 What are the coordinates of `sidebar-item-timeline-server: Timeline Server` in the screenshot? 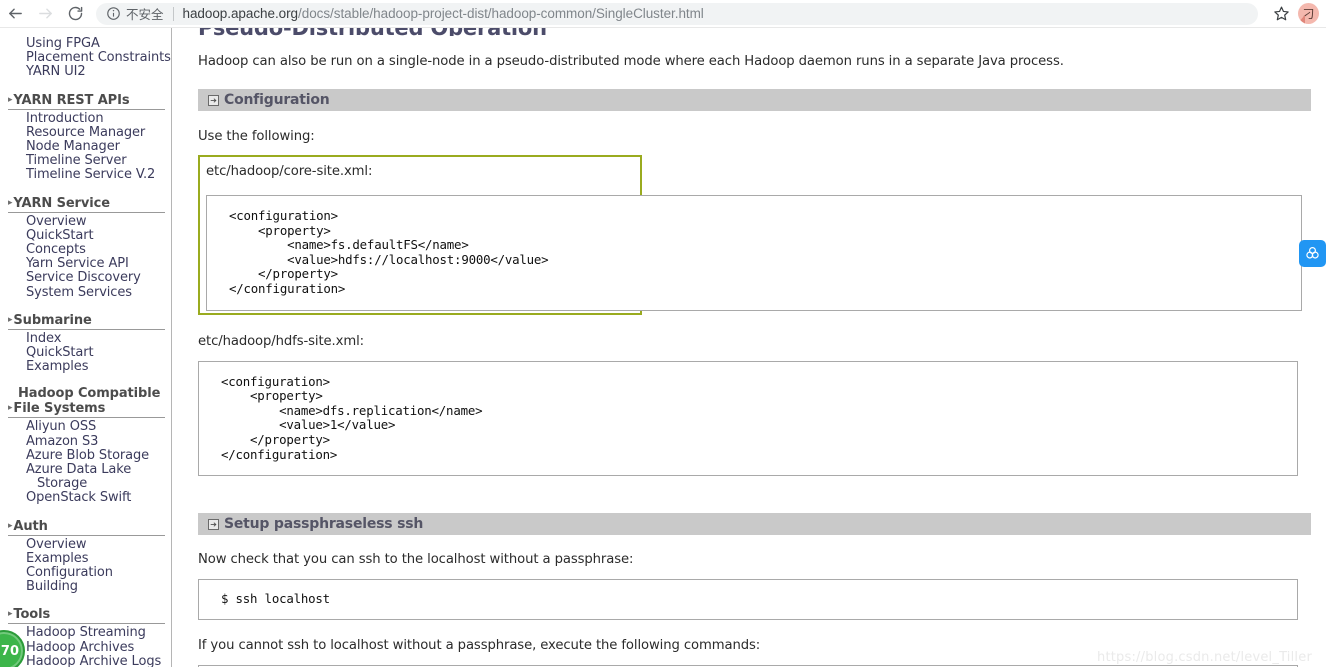 It's located at (98, 161).